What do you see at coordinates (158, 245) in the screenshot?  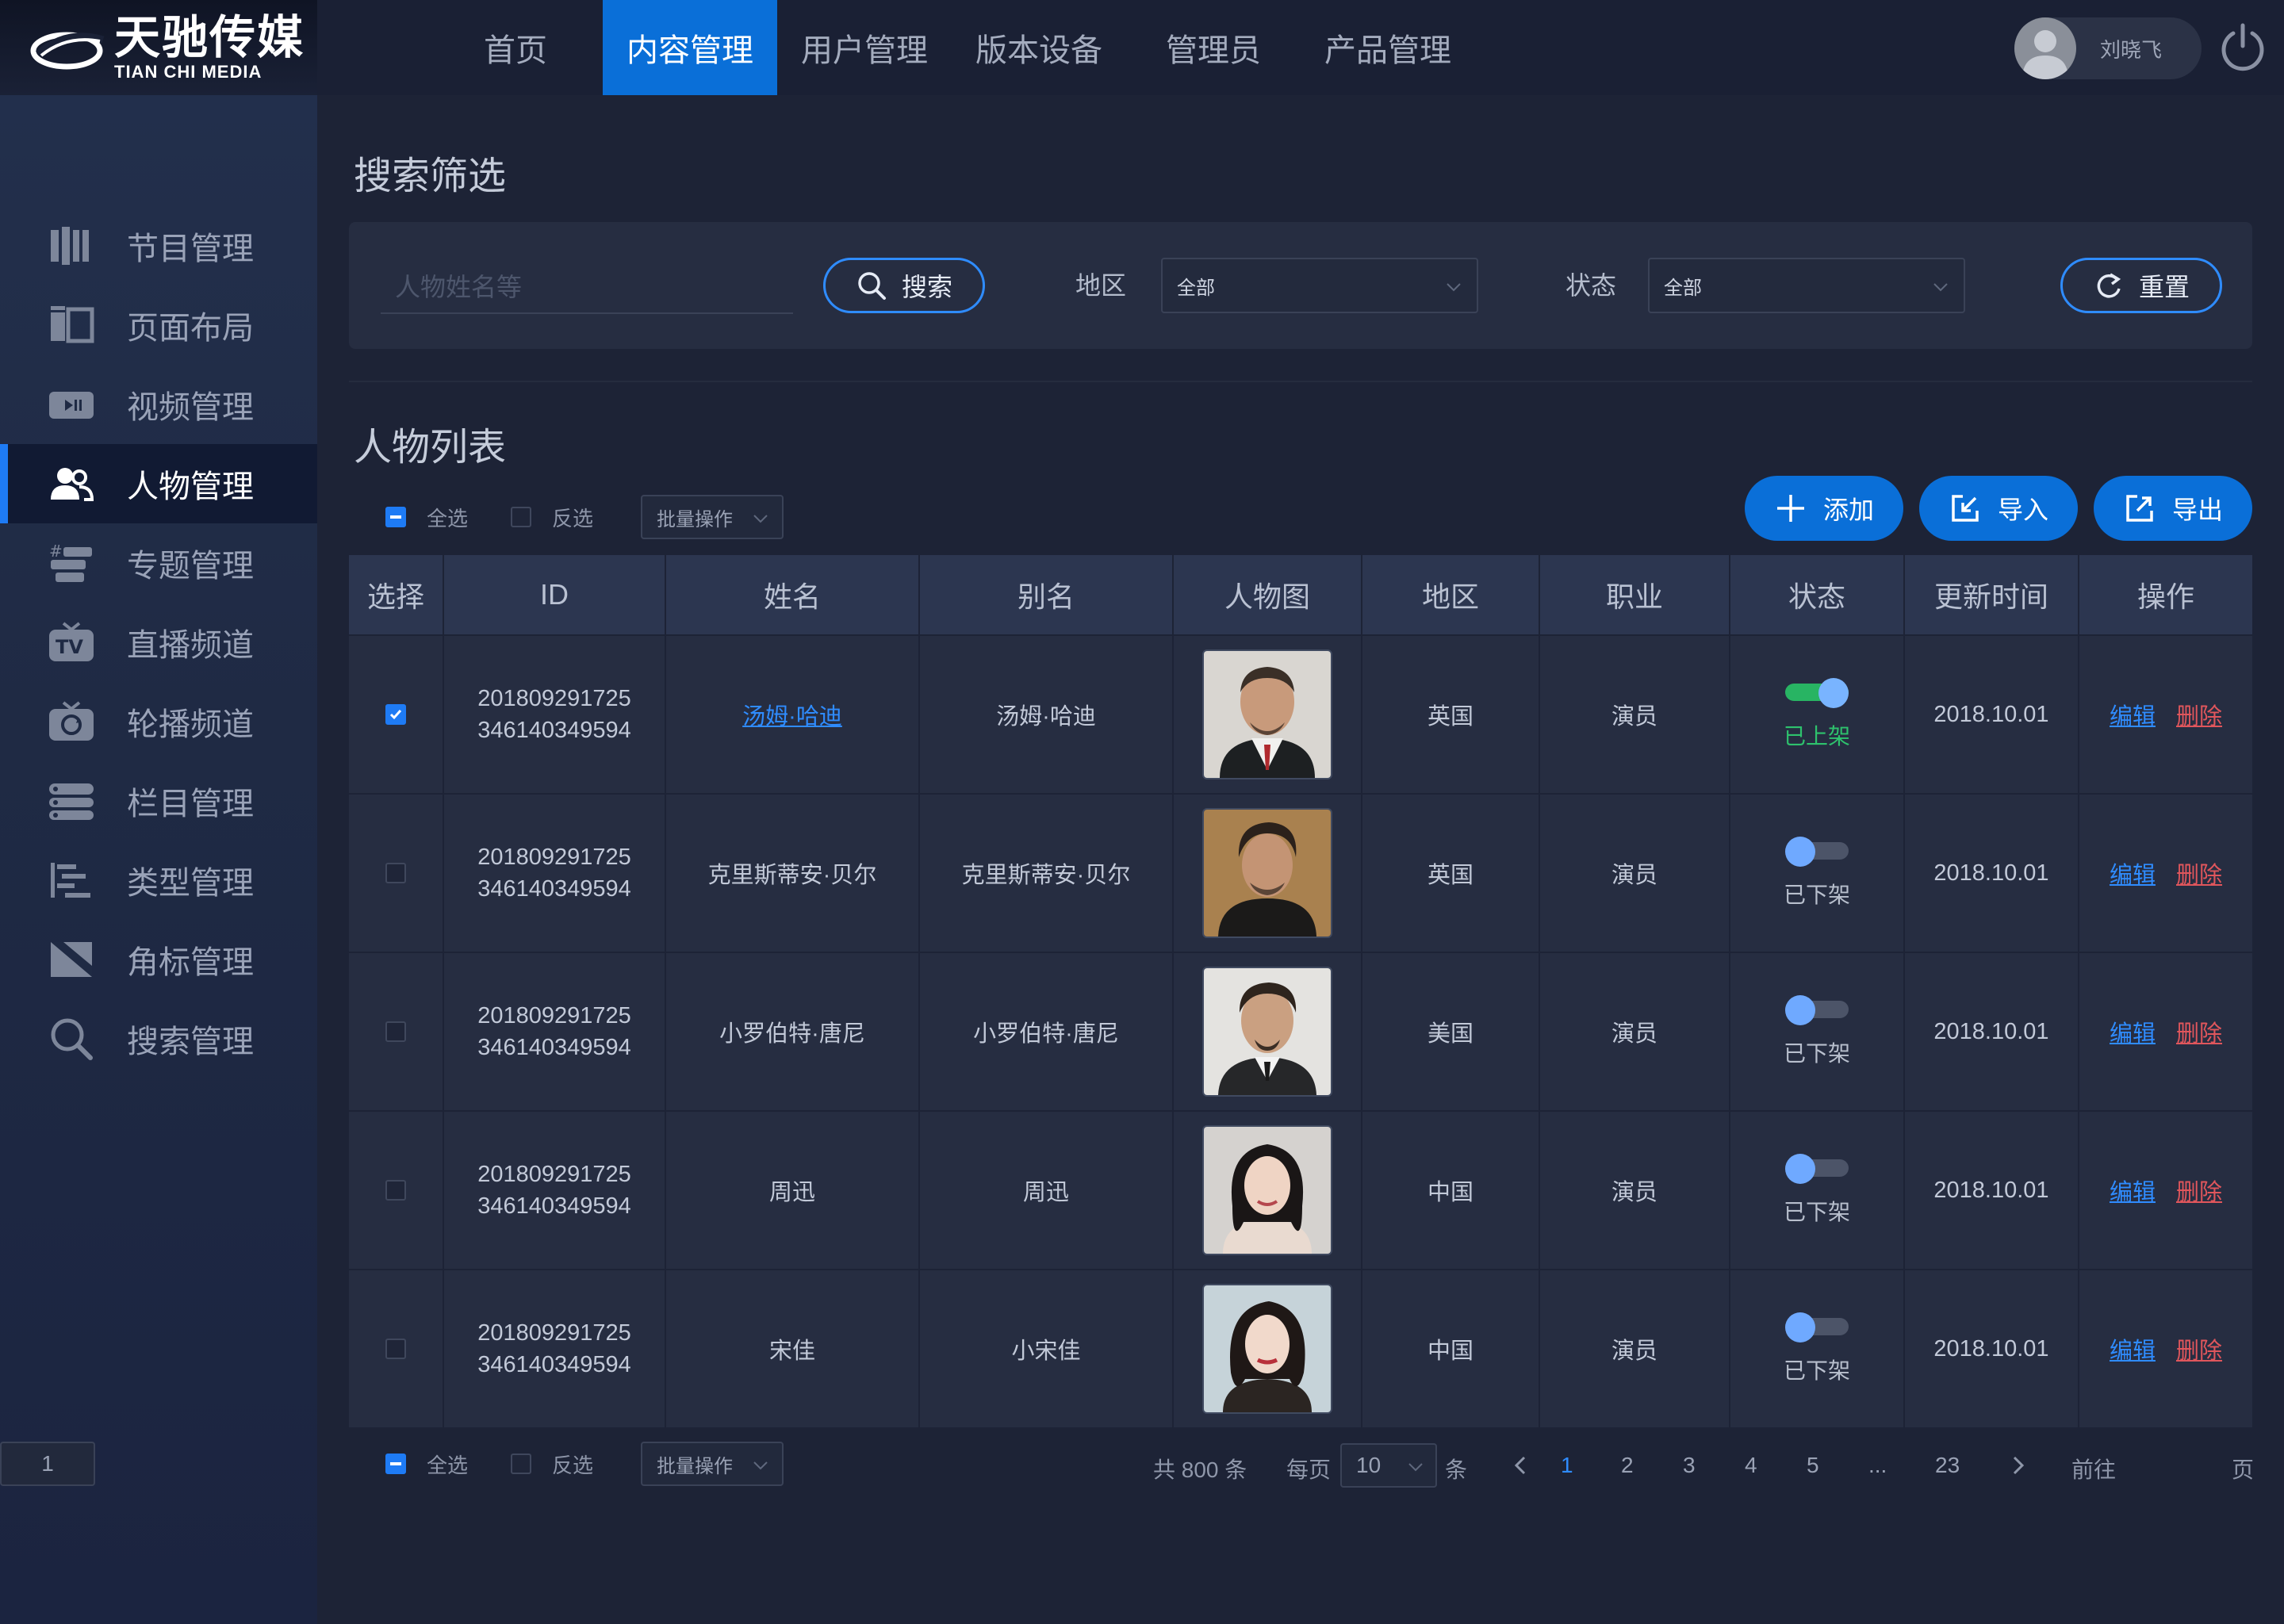 I see `sidebar-item-program: 节目管理` at bounding box center [158, 245].